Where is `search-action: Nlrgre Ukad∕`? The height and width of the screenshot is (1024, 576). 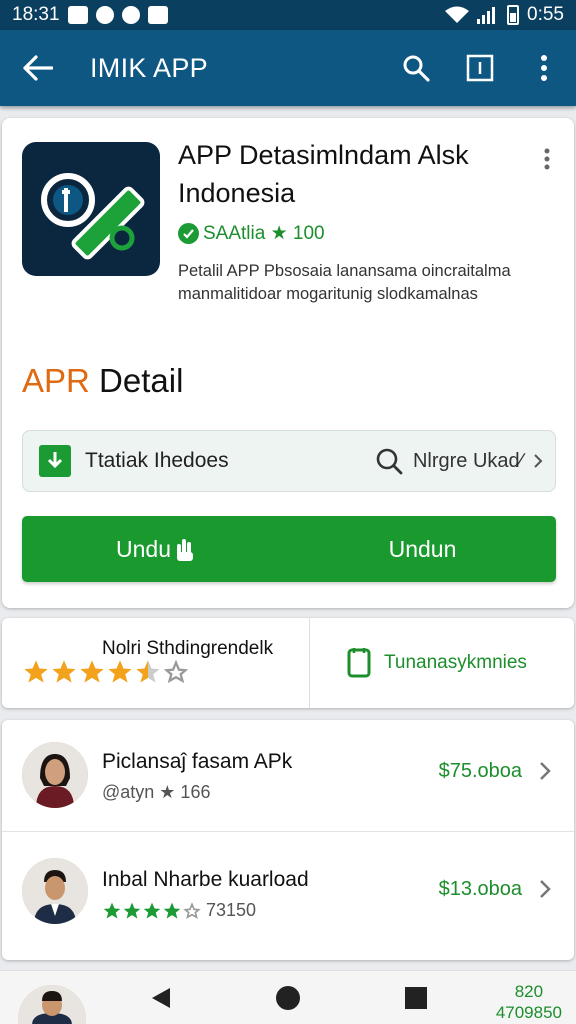 search-action: Nlrgre Ukad∕ is located at coordinates (465, 461).